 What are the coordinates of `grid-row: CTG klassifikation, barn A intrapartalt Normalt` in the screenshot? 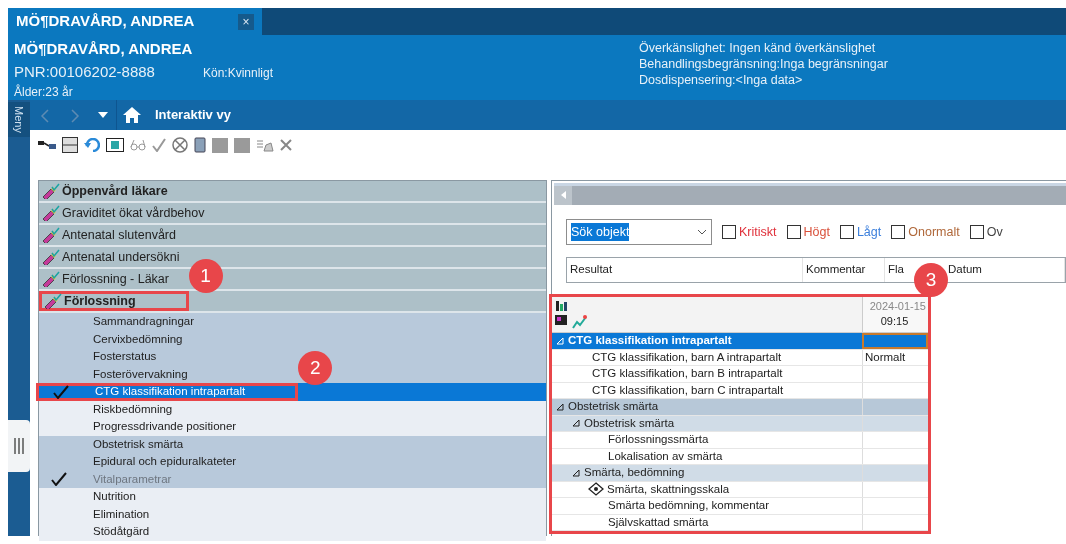 It's located at (740, 357).